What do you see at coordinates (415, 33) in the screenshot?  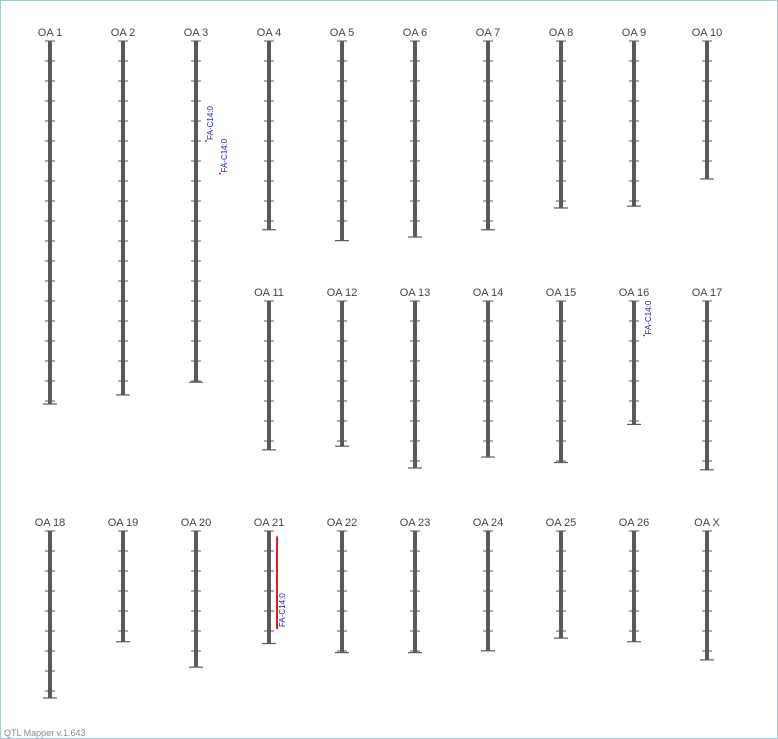 I see `chromosome-label: OA 6` at bounding box center [415, 33].